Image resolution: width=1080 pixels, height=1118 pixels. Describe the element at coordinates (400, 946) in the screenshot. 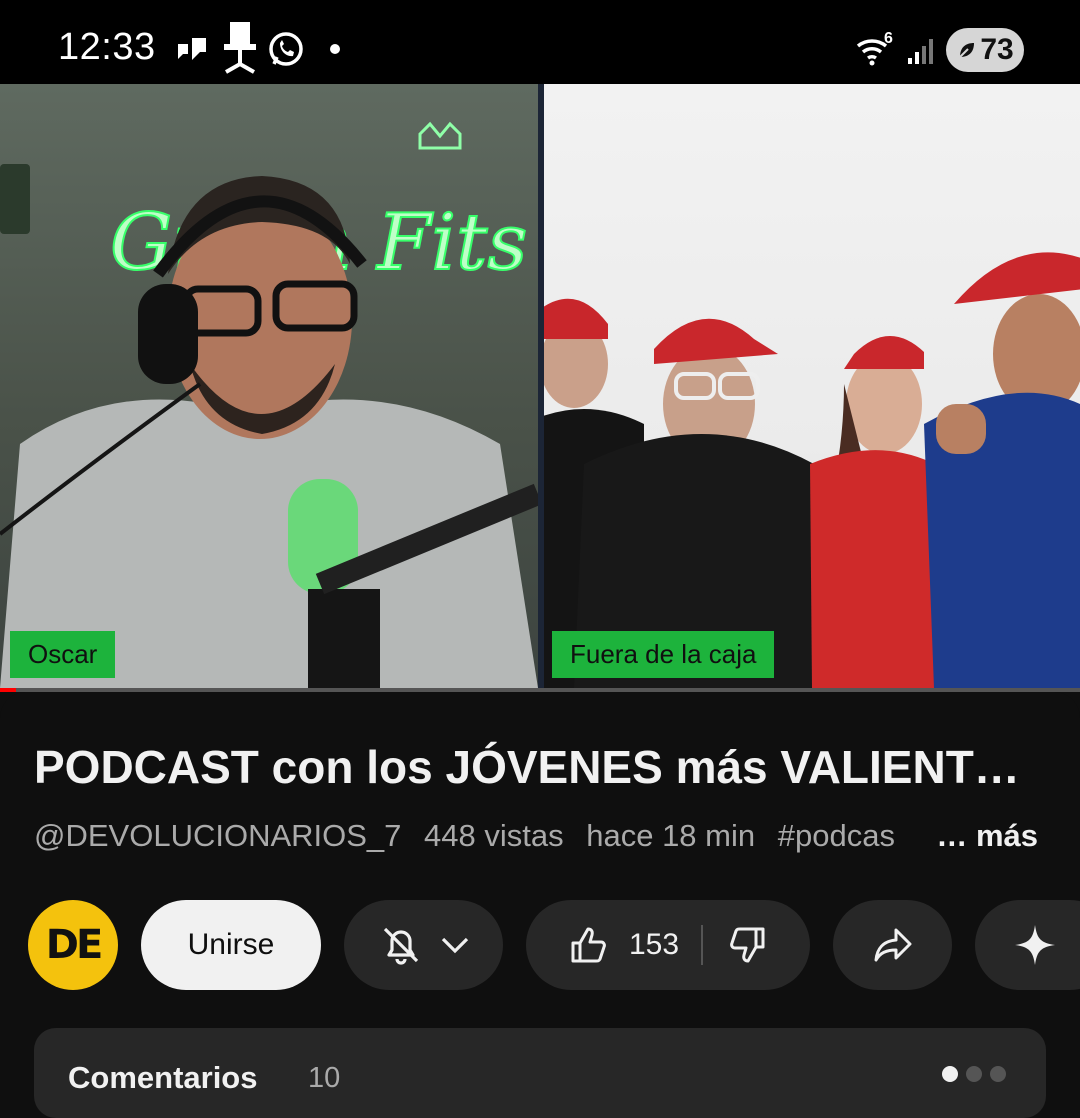

I see `bell-off-icon` at that location.